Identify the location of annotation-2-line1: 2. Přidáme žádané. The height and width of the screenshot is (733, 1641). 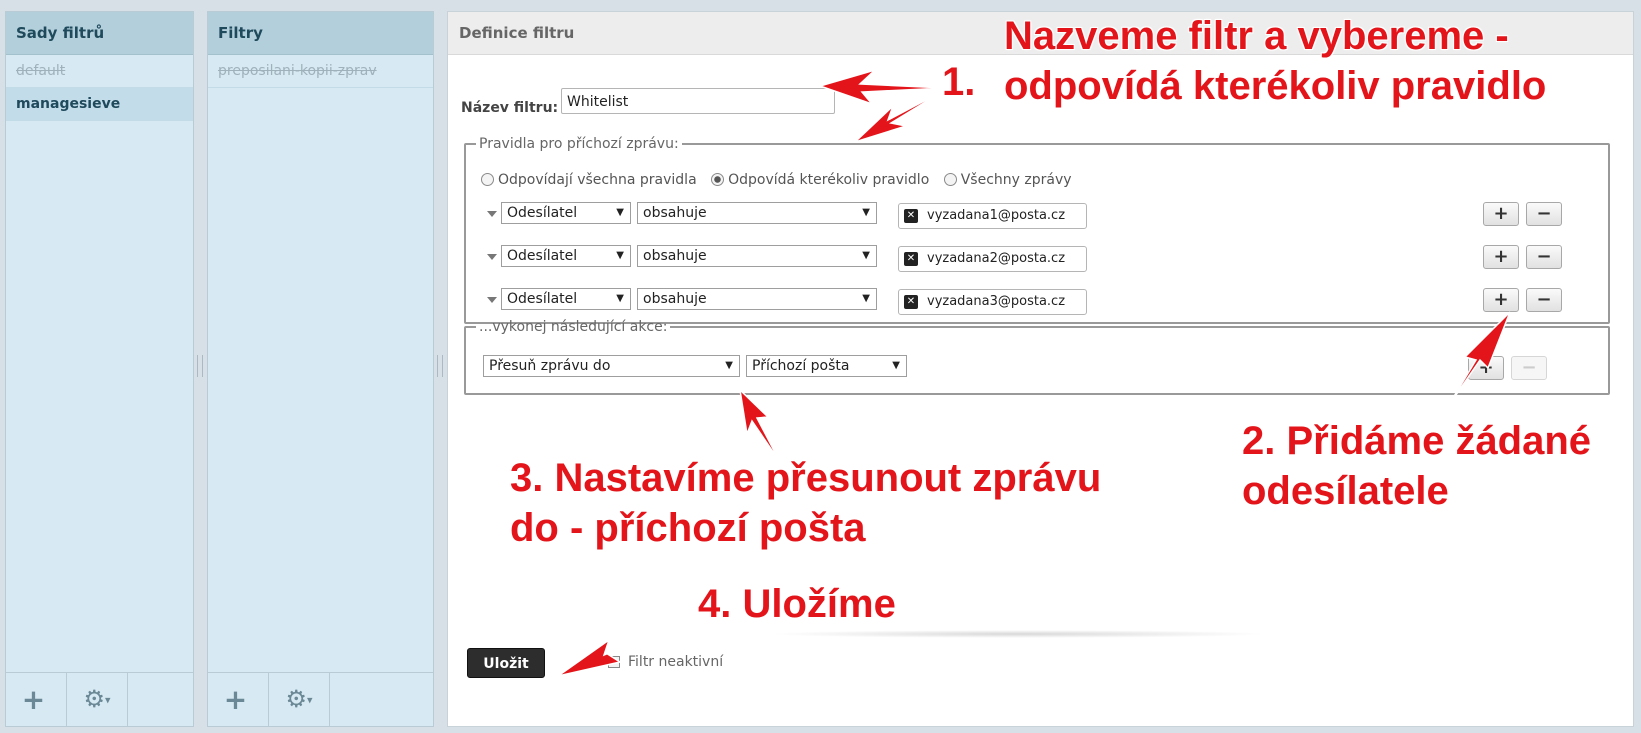
(1417, 441).